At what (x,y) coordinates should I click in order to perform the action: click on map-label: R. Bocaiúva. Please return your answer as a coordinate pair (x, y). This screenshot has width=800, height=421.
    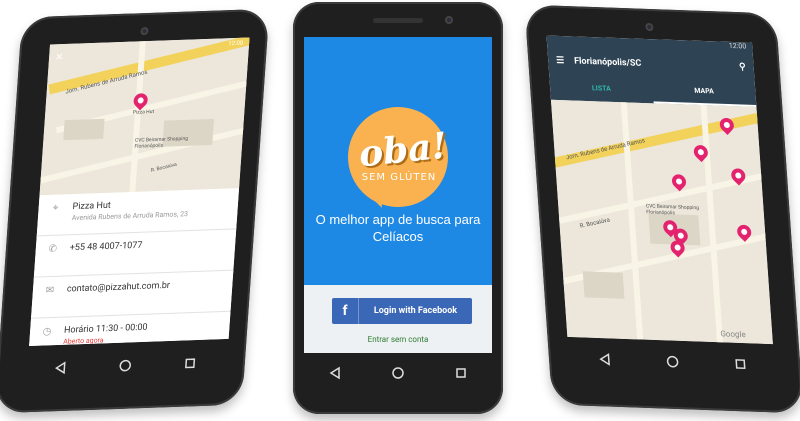
    Looking at the image, I should click on (164, 167).